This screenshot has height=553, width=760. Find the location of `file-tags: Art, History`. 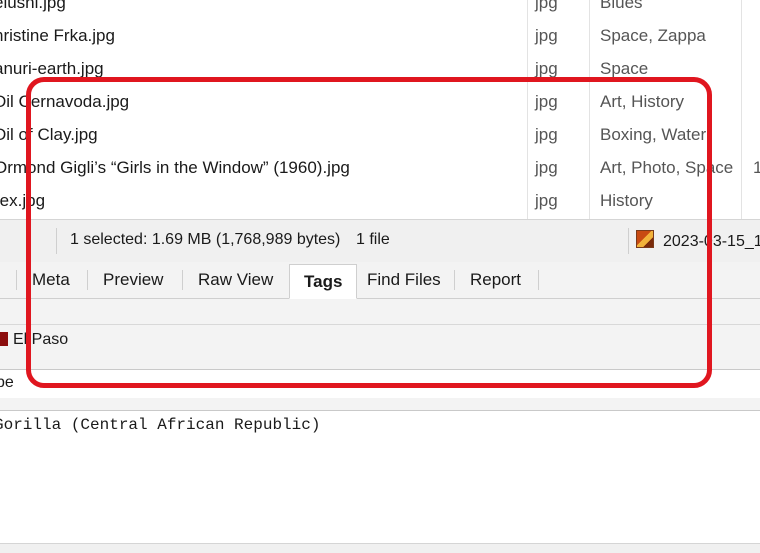

file-tags: Art, History is located at coordinates (642, 101).